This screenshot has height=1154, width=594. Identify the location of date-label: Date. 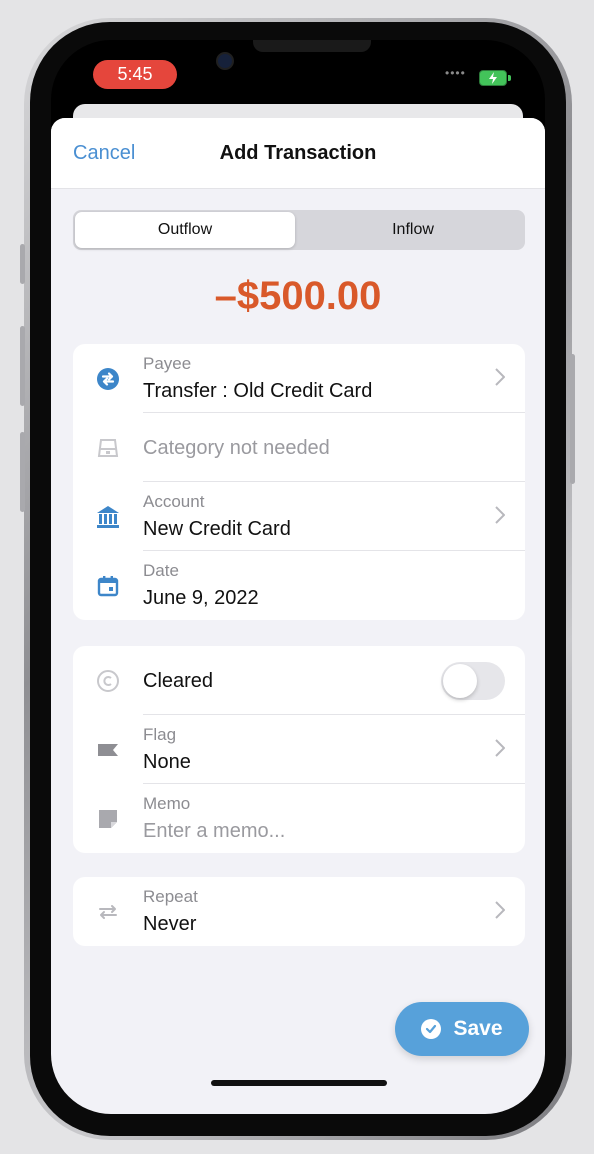
(161, 570).